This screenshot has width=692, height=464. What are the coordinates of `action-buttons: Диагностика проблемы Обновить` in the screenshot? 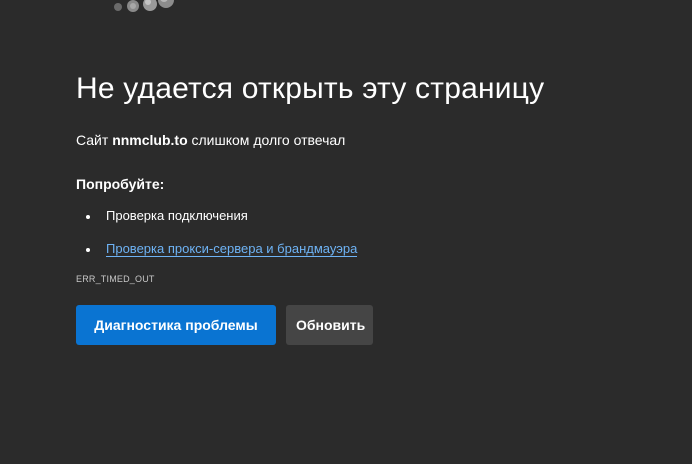 It's located at (376, 325).